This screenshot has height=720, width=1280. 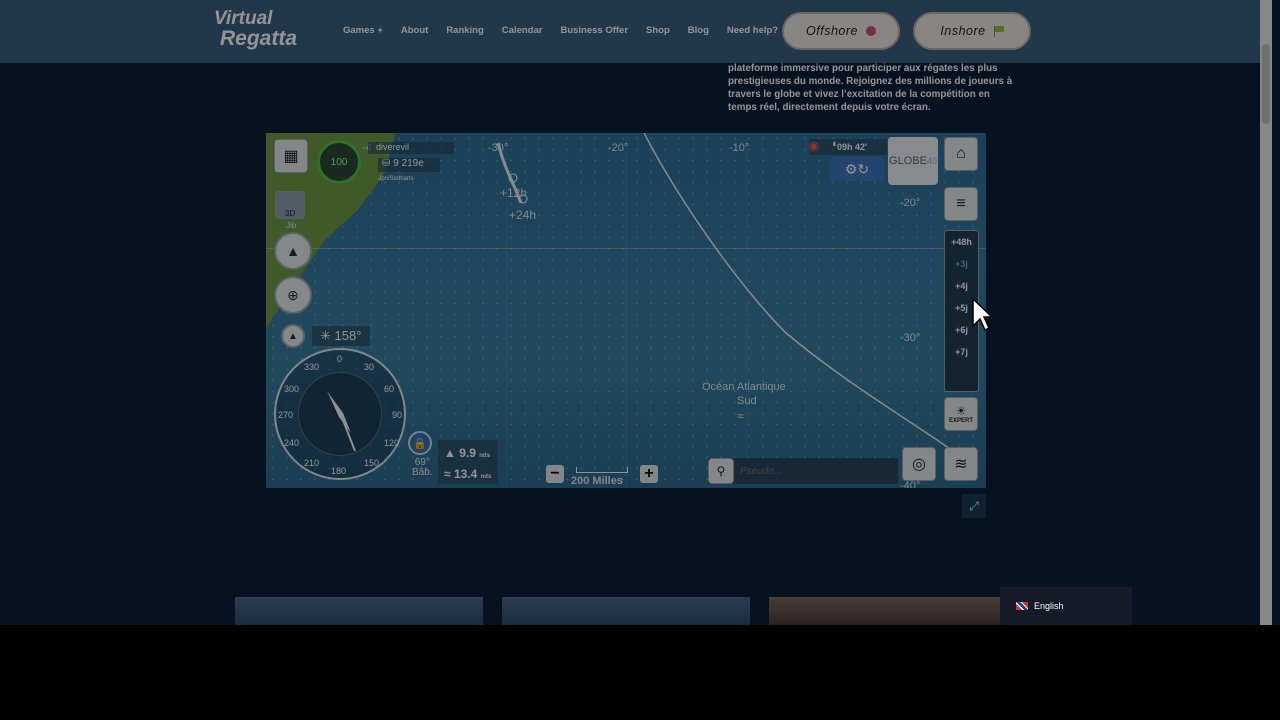 What do you see at coordinates (1022, 606) in the screenshot?
I see `uk-flag-icon` at bounding box center [1022, 606].